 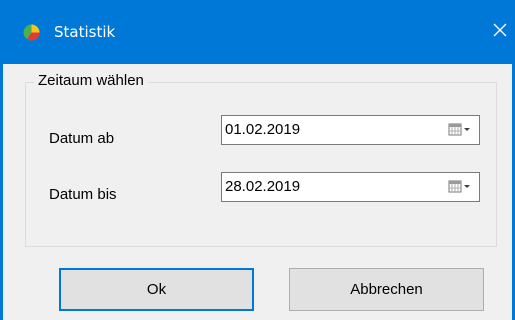 I want to click on cancel-button-label: Abbrechen, so click(x=386, y=289).